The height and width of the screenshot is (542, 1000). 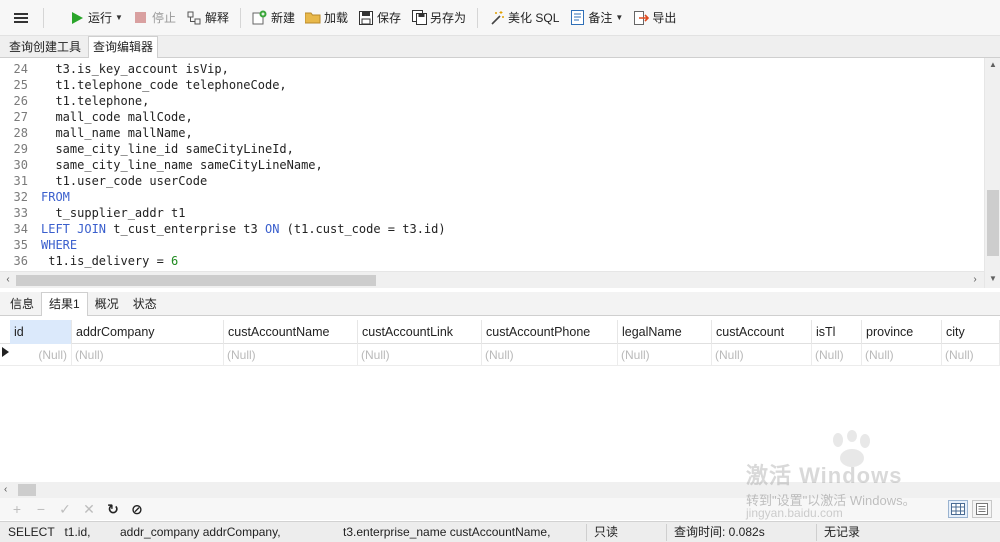 What do you see at coordinates (550, 332) in the screenshot?
I see `column-header-custaccountphone: custAccountPhone` at bounding box center [550, 332].